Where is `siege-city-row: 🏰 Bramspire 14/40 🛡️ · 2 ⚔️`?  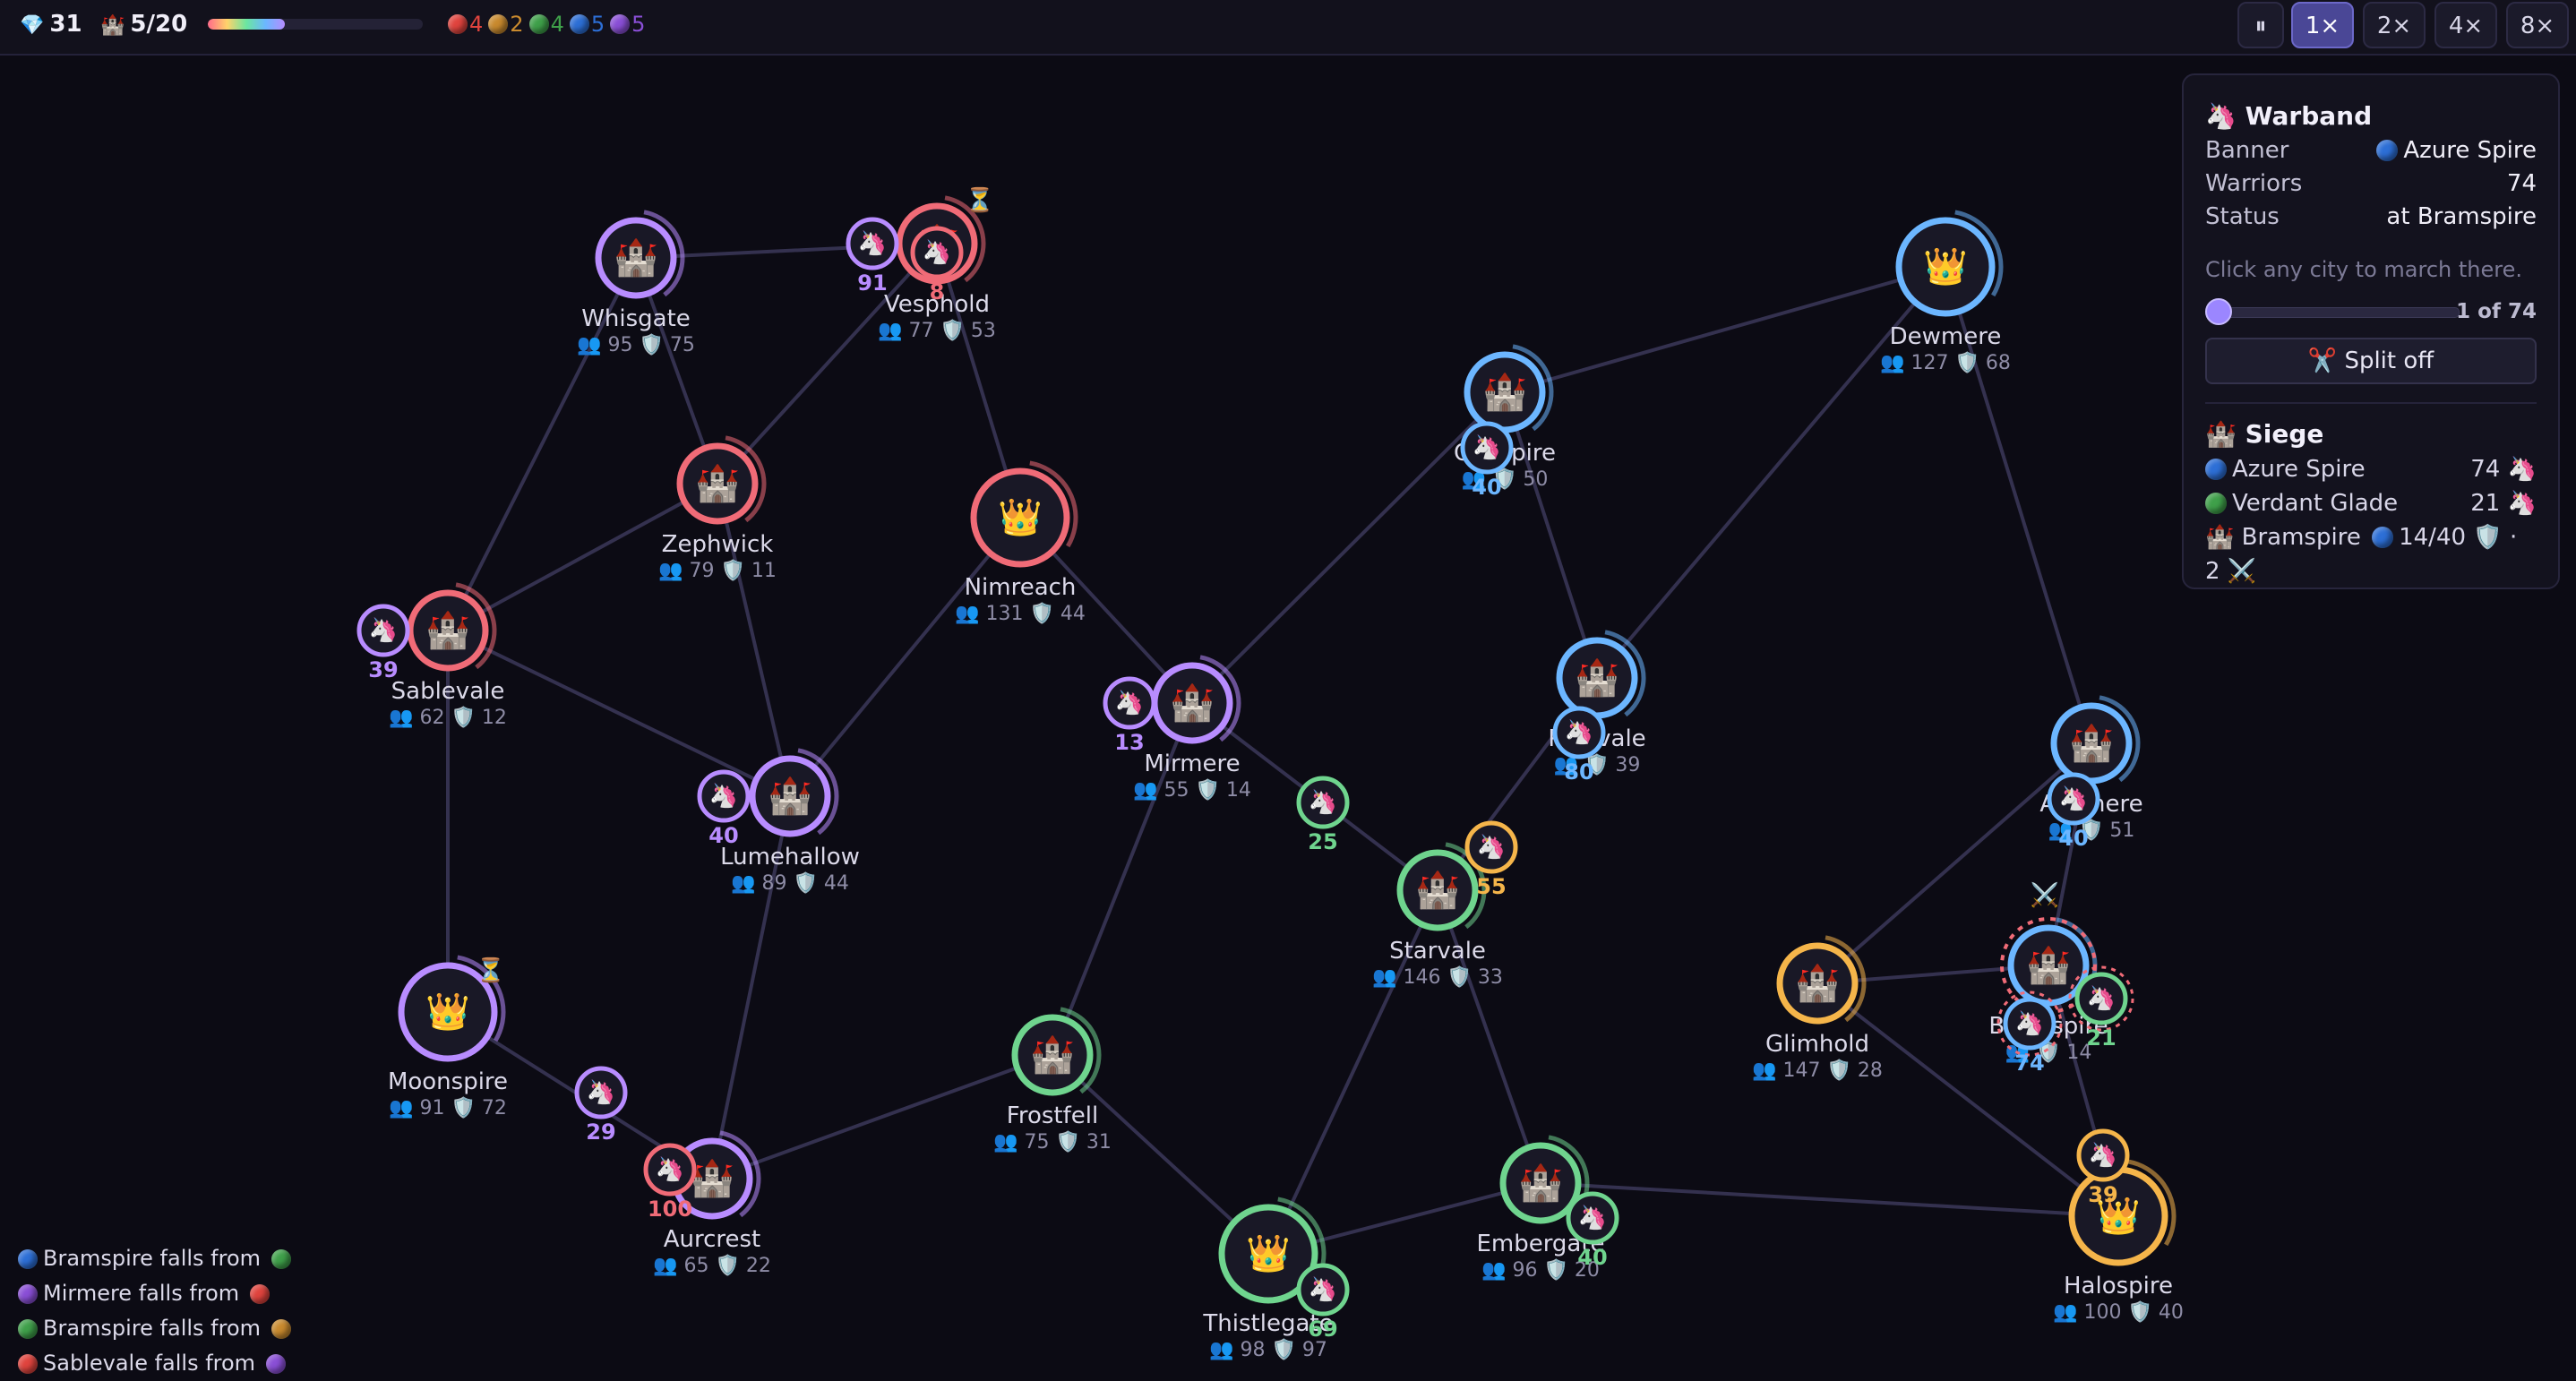
siege-city-row: 🏰 Bramspire 14/40 🛡️ · 2 ⚔️ is located at coordinates (2361, 554).